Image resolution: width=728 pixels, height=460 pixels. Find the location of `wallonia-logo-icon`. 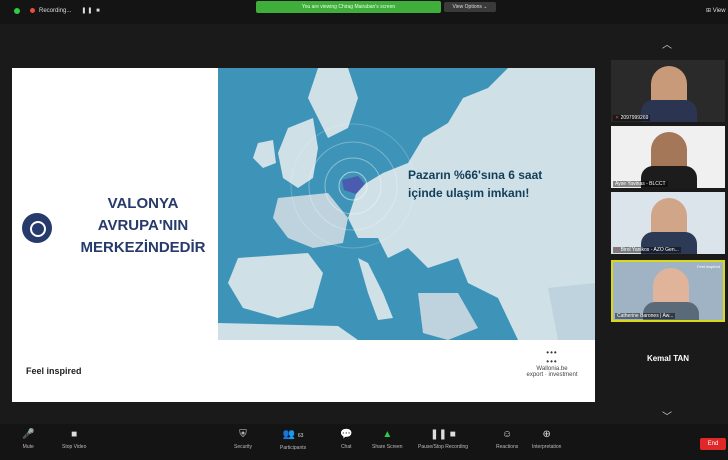

wallonia-logo-icon is located at coordinates (37, 228).